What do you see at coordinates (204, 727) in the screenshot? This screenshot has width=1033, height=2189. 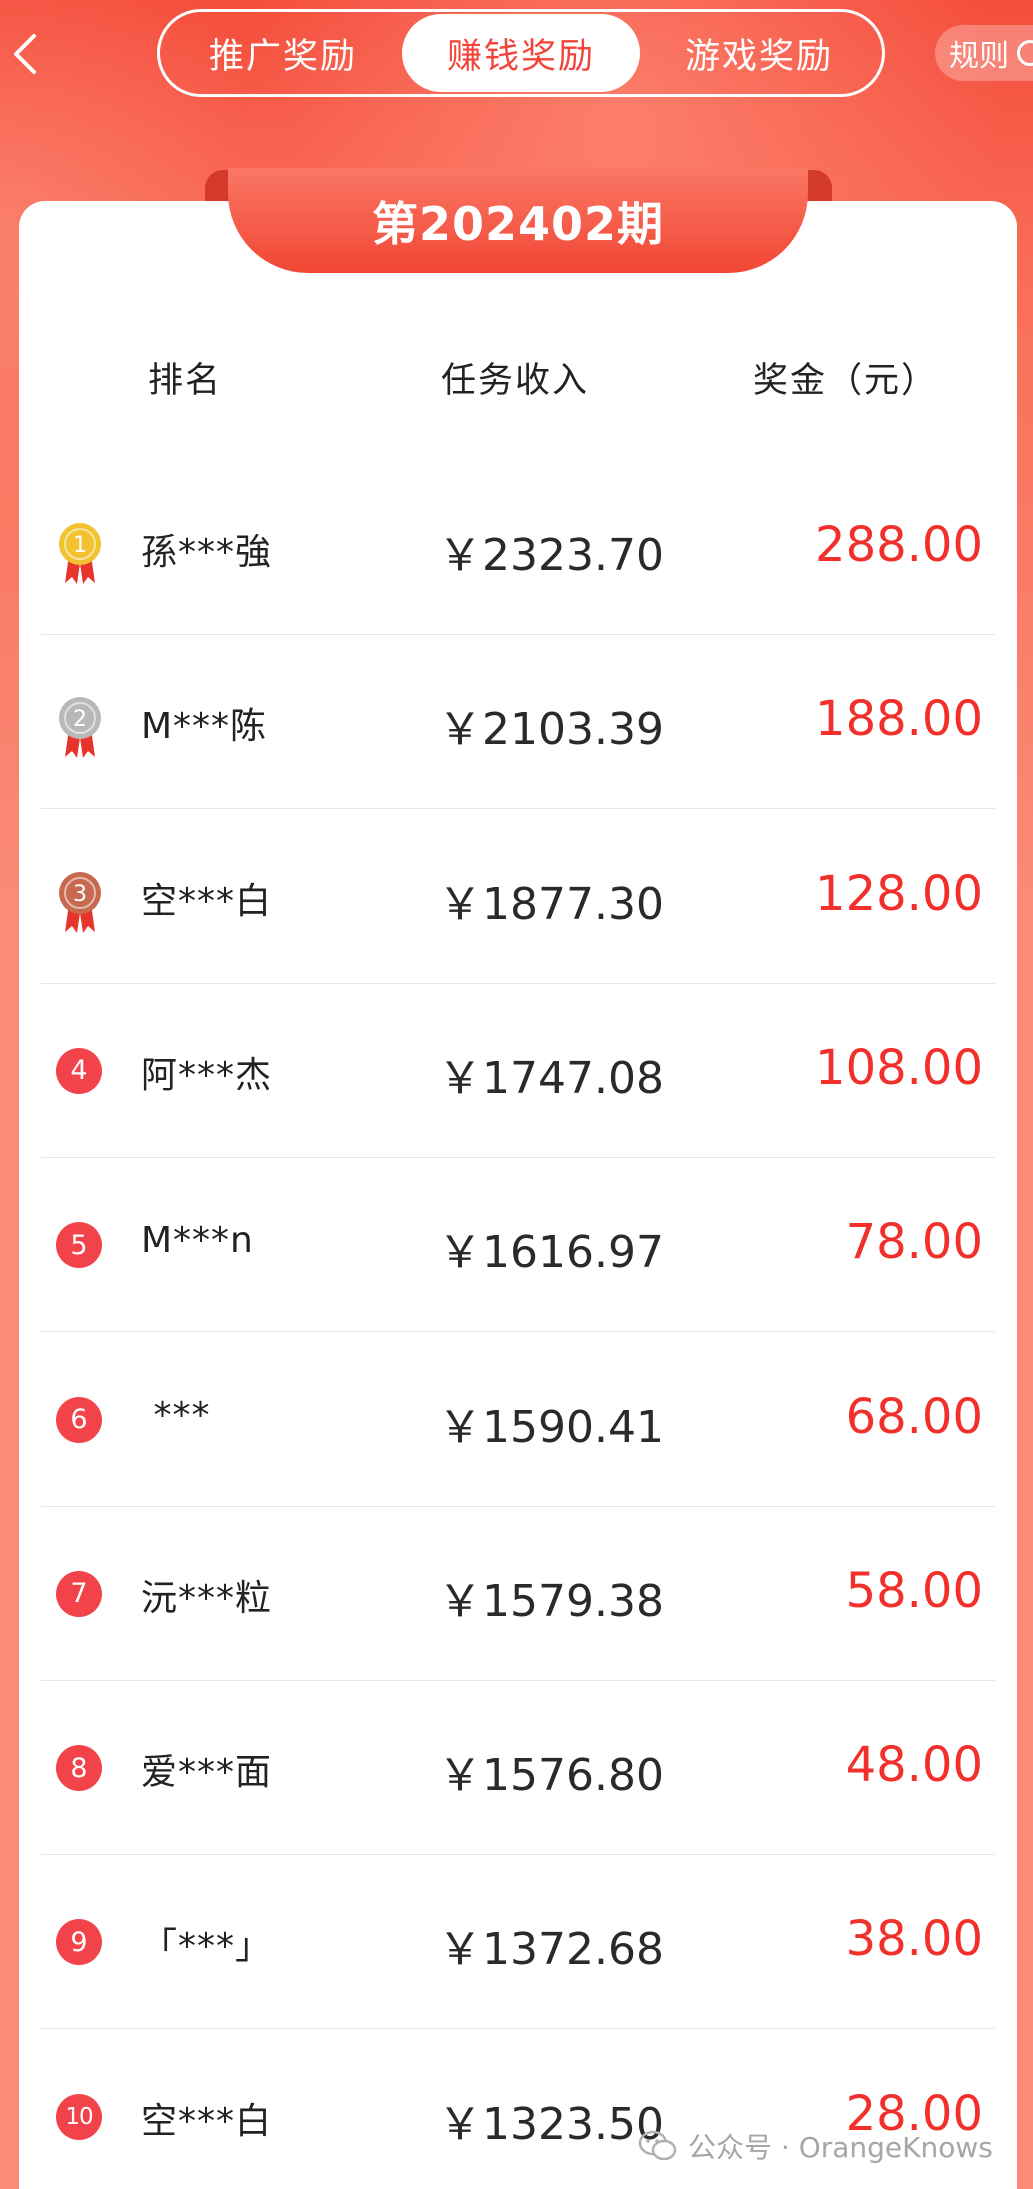 I see `user-name: M***陈` at bounding box center [204, 727].